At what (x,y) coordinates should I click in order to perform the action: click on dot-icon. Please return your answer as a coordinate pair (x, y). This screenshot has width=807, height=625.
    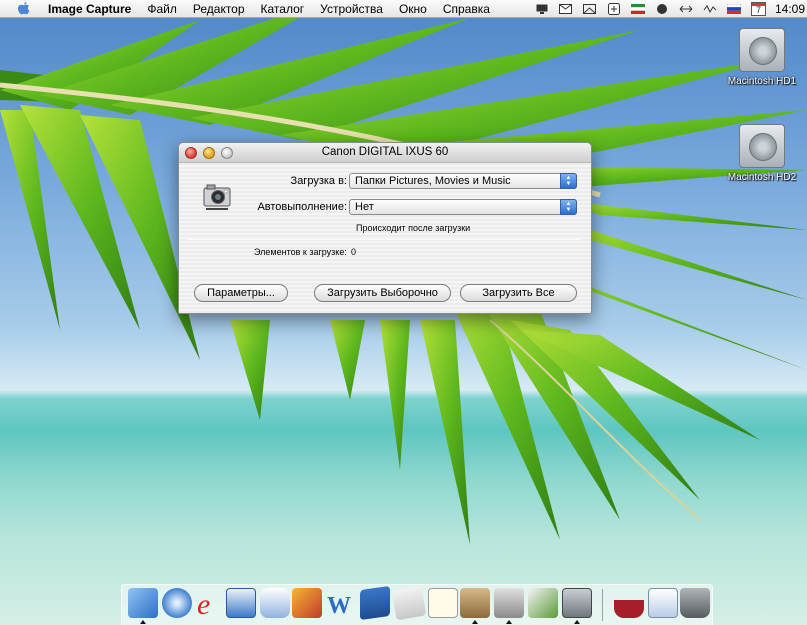
    Looking at the image, I should click on (662, 9).